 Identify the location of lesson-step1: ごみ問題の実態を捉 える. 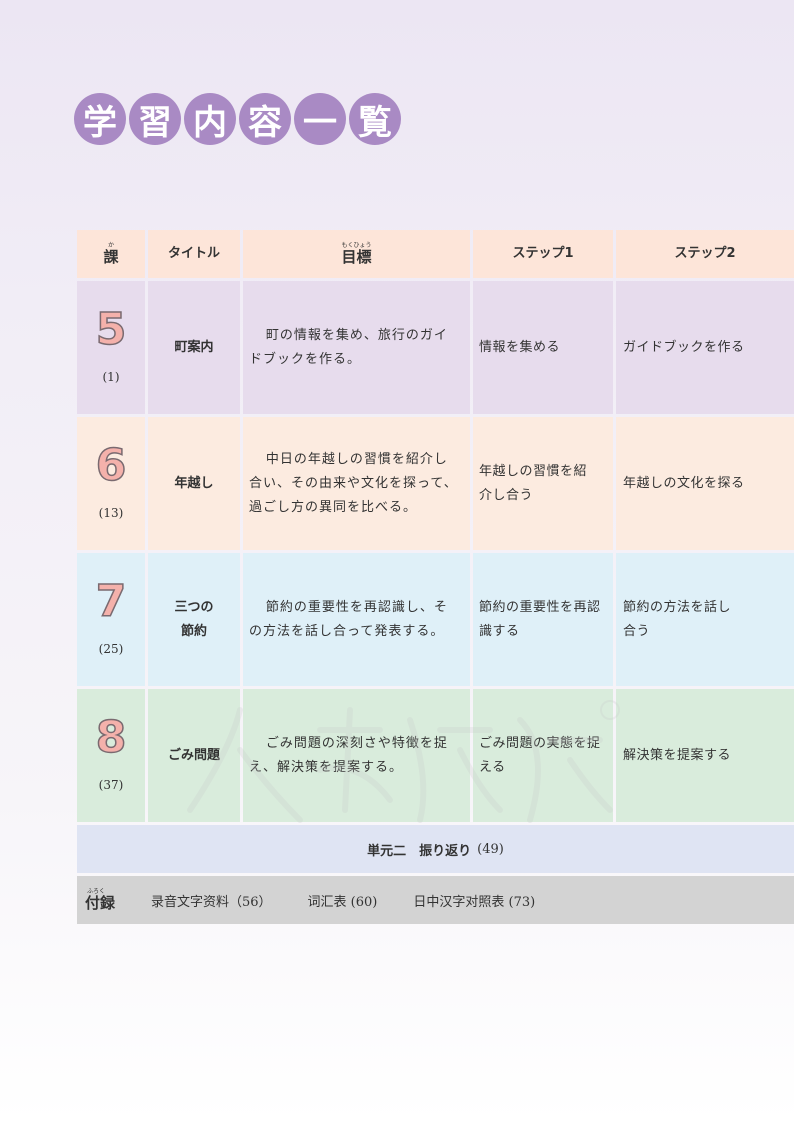
(543, 755).